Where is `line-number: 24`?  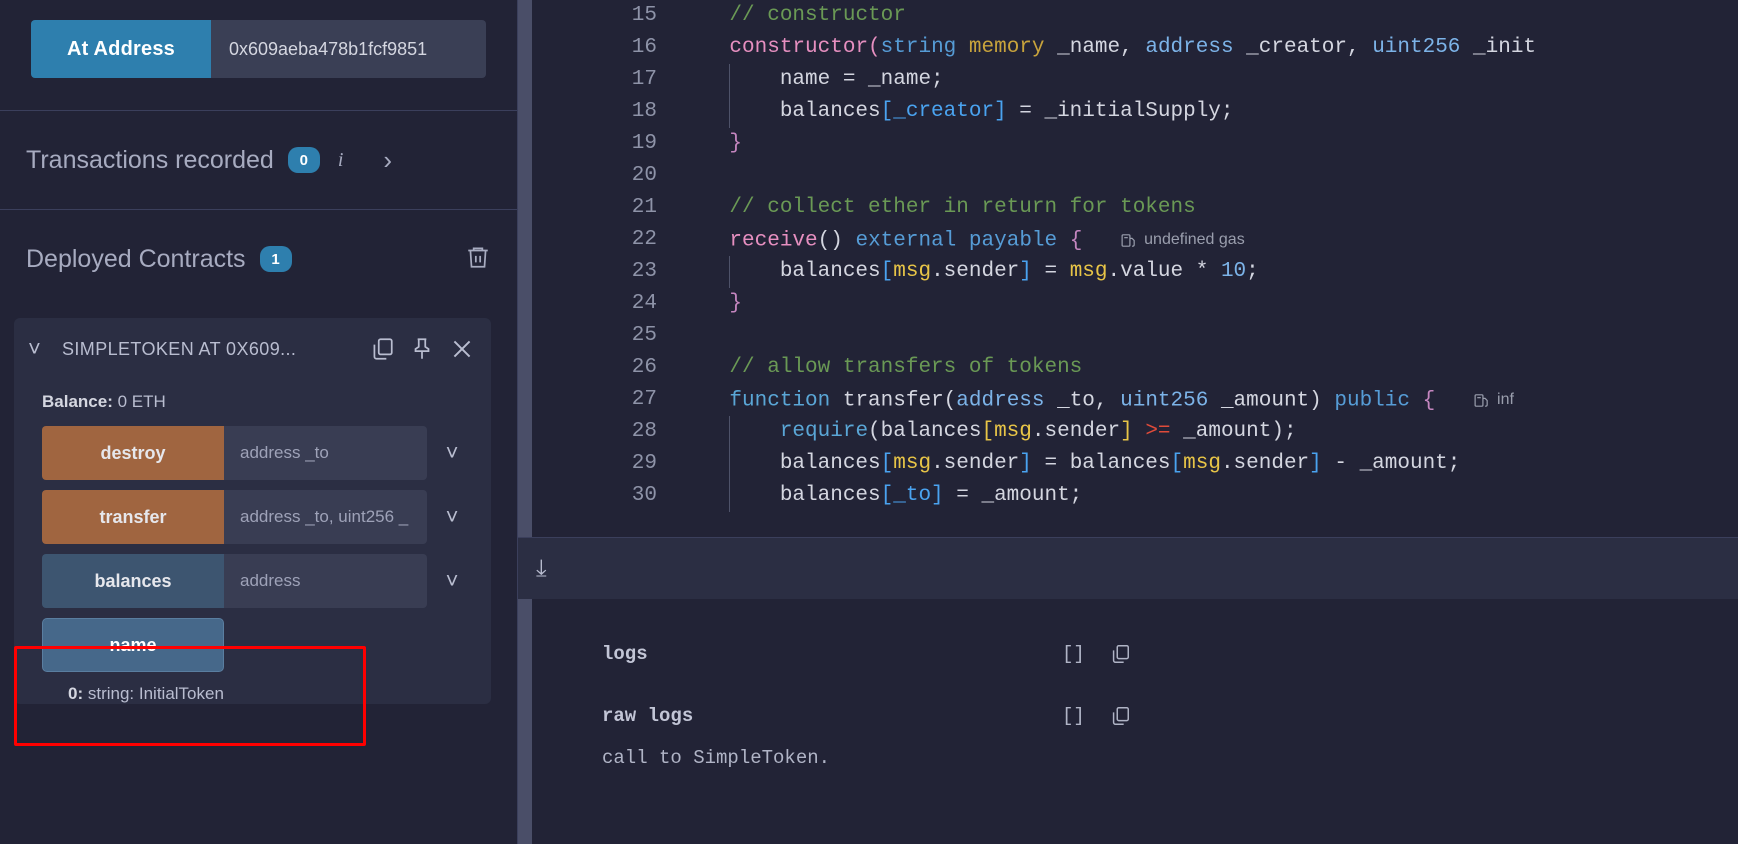 line-number: 24 is located at coordinates (644, 303).